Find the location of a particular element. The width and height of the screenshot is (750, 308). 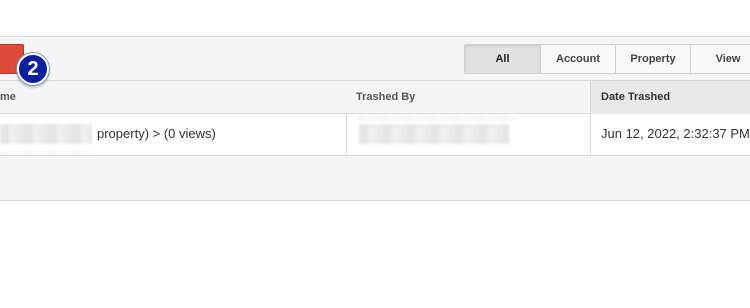

redacted-name-blur is located at coordinates (46, 134).